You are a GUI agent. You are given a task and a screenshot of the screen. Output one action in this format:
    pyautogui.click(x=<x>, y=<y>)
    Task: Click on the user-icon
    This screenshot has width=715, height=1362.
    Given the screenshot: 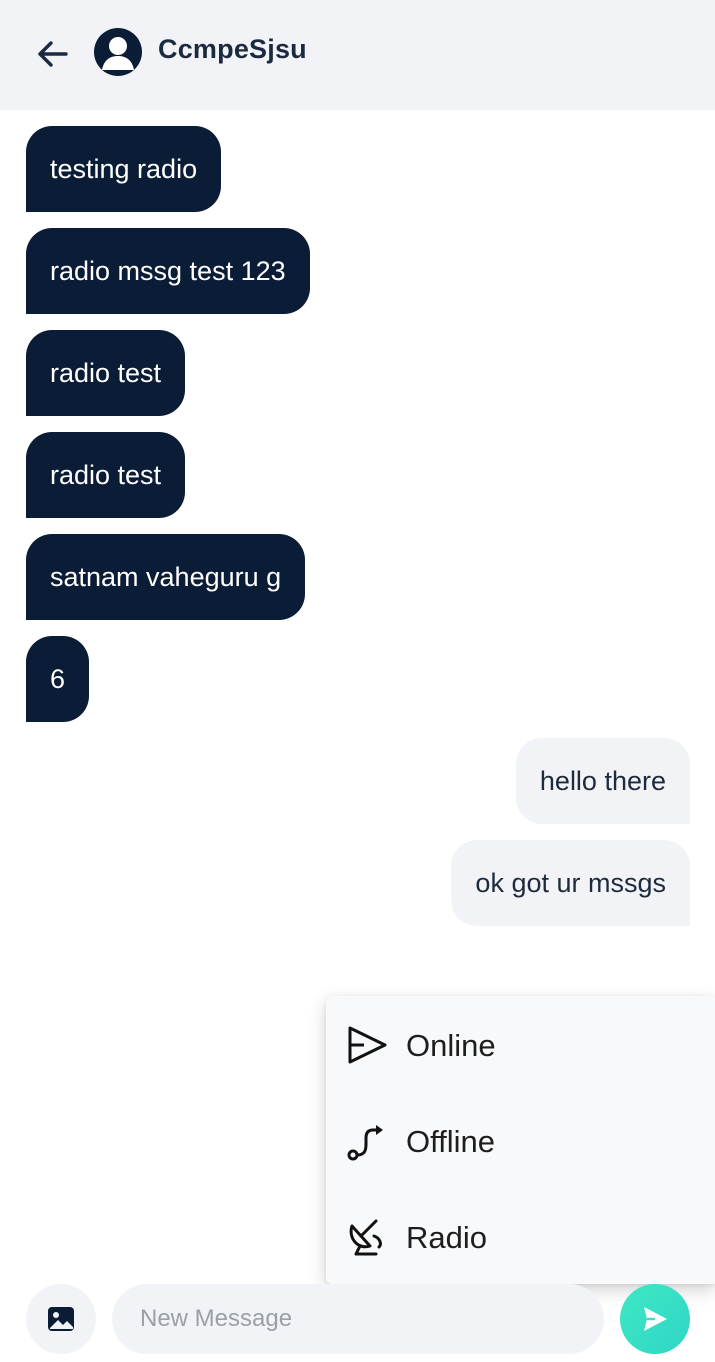 What is the action you would take?
    pyautogui.click(x=118, y=53)
    